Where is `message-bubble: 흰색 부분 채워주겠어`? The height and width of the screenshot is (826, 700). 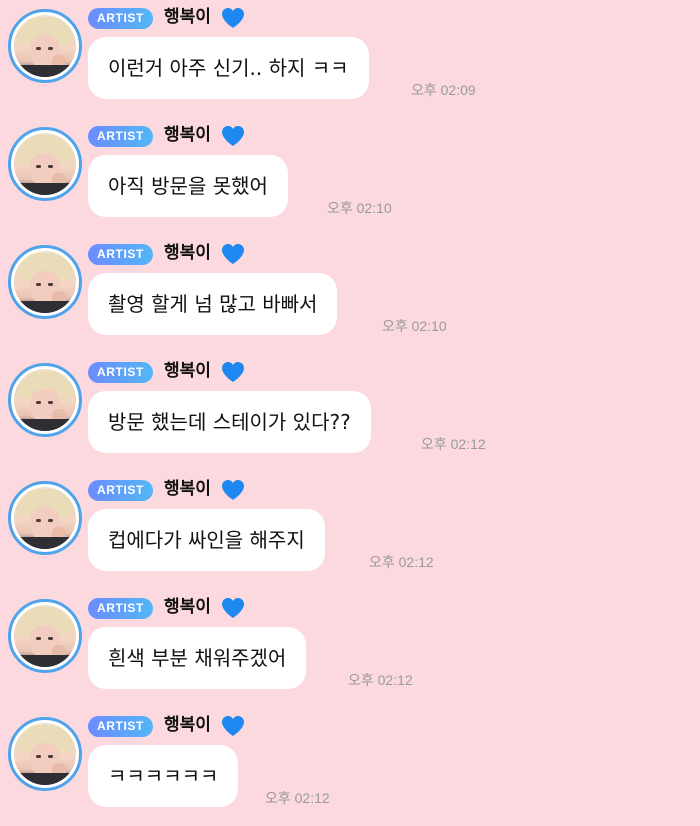
message-bubble: 흰색 부분 채워주겠어 is located at coordinates (197, 658).